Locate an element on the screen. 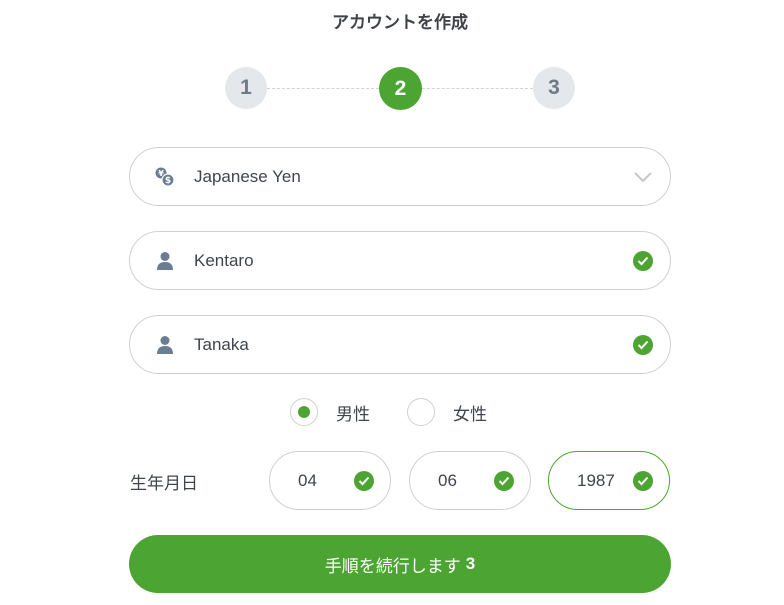 The width and height of the screenshot is (784, 605). radio-label: 女性 is located at coordinates (470, 414).